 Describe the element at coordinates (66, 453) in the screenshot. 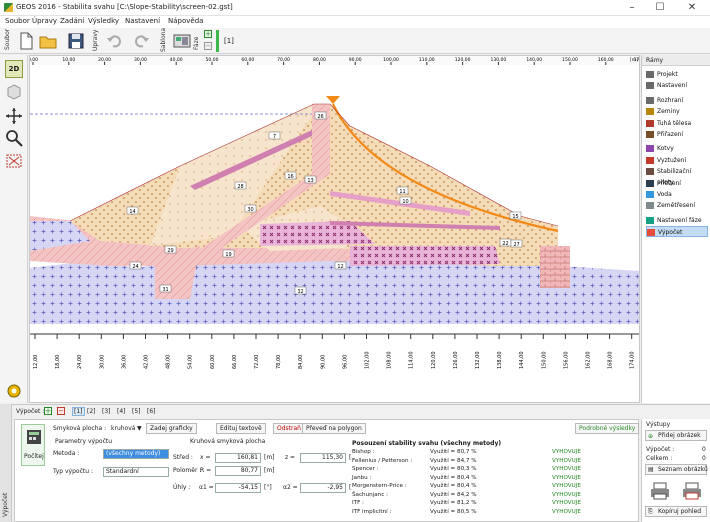

I see `method-label: Metoda :` at that location.